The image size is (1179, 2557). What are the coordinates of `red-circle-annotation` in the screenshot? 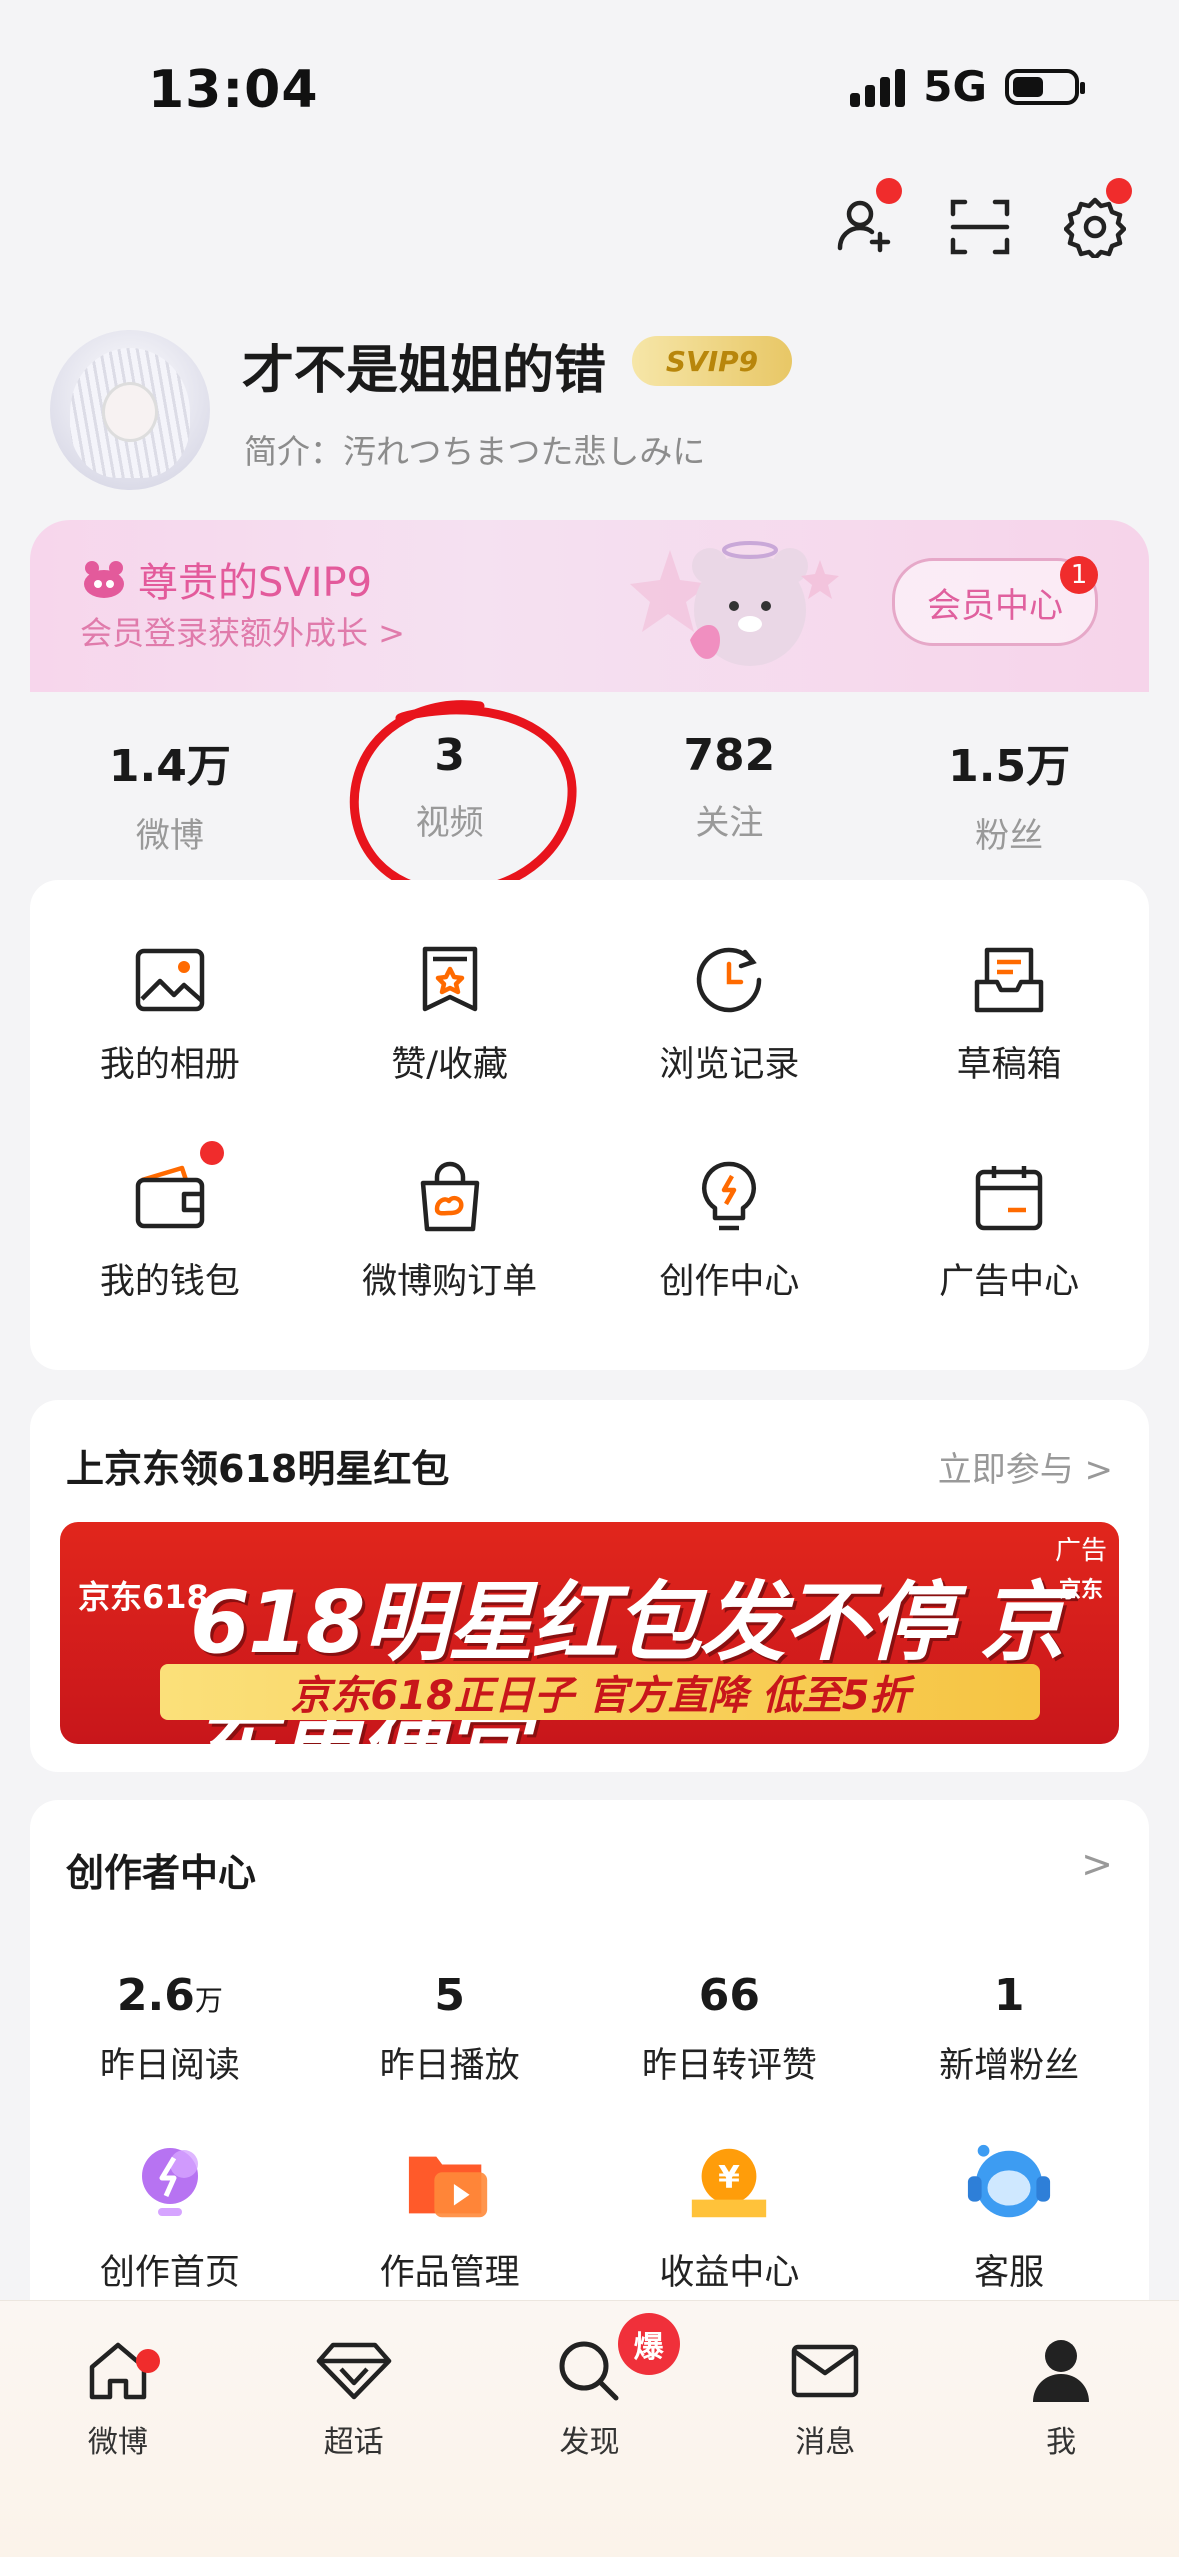 It's located at (463, 798).